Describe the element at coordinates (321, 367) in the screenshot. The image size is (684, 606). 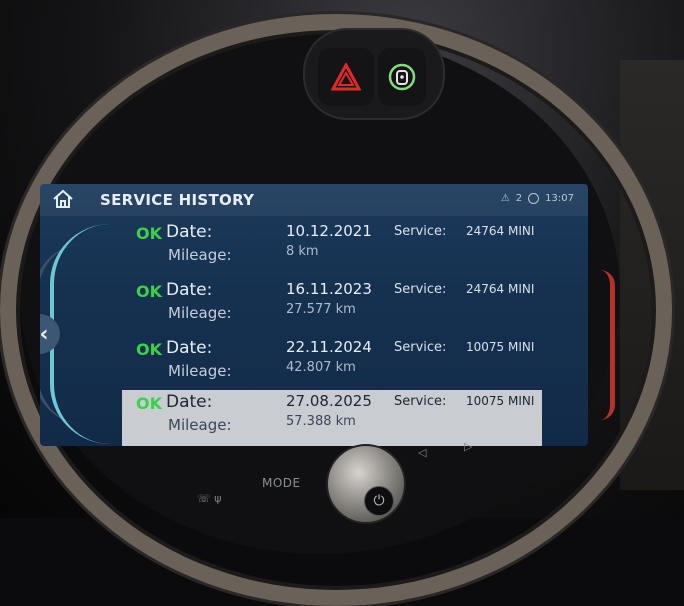
I see `service-mileage: 42.807 km` at that location.